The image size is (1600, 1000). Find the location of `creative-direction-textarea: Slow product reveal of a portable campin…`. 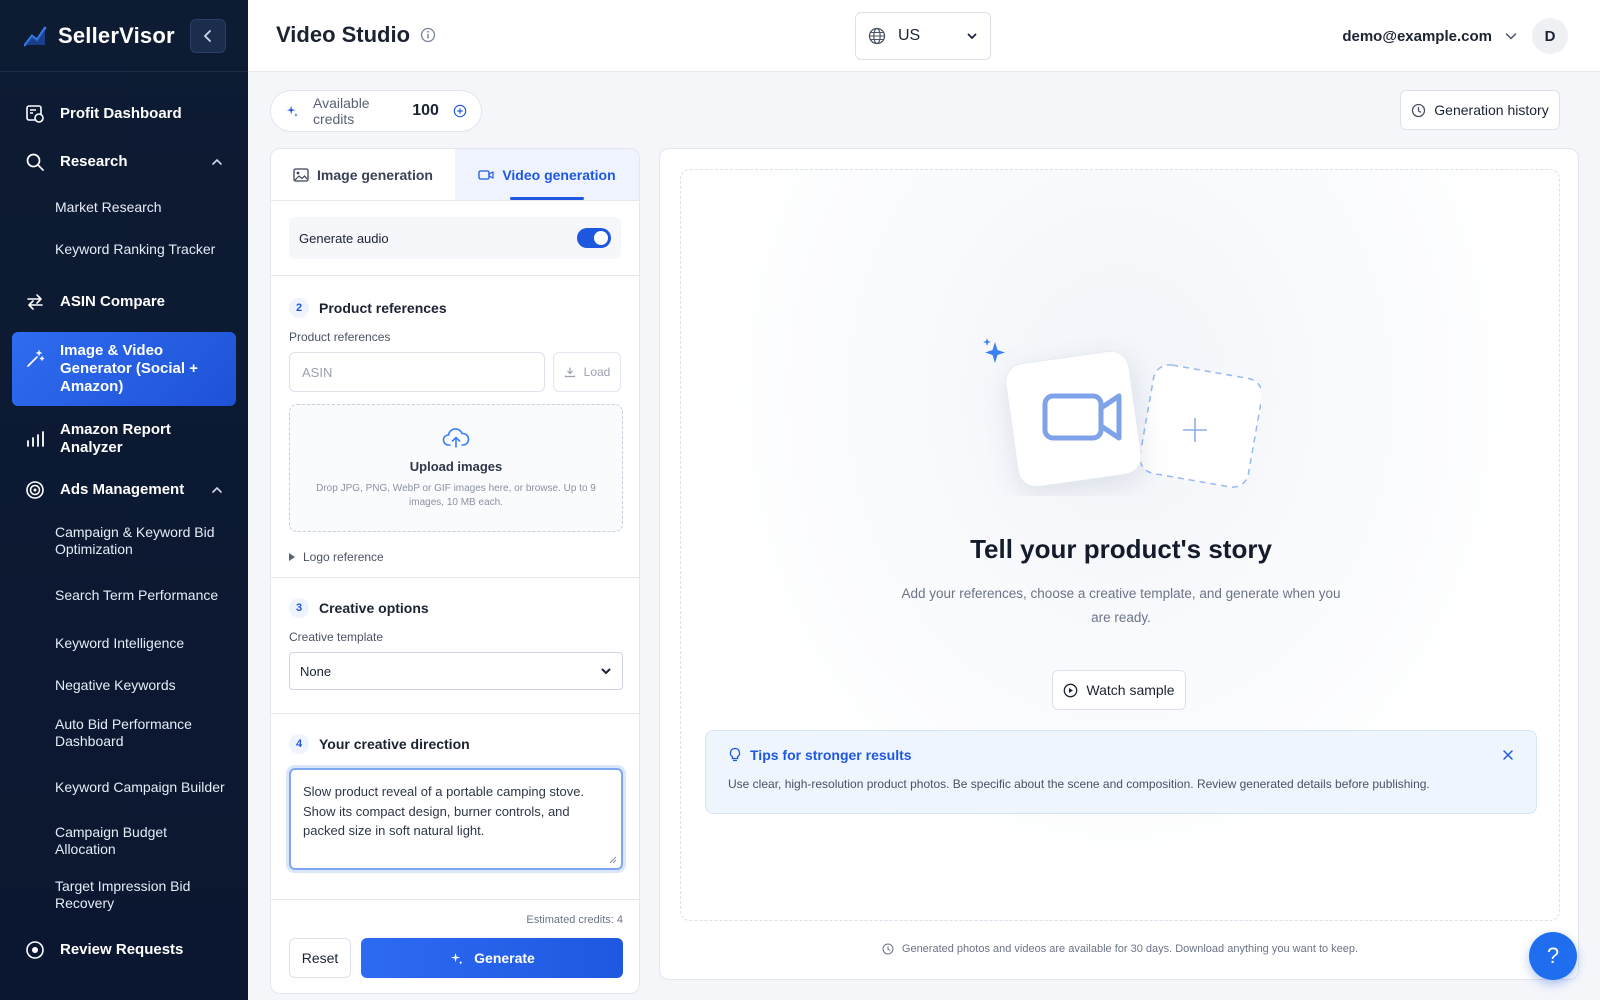

creative-direction-textarea: Slow product reveal of a portable campin… is located at coordinates (456, 819).